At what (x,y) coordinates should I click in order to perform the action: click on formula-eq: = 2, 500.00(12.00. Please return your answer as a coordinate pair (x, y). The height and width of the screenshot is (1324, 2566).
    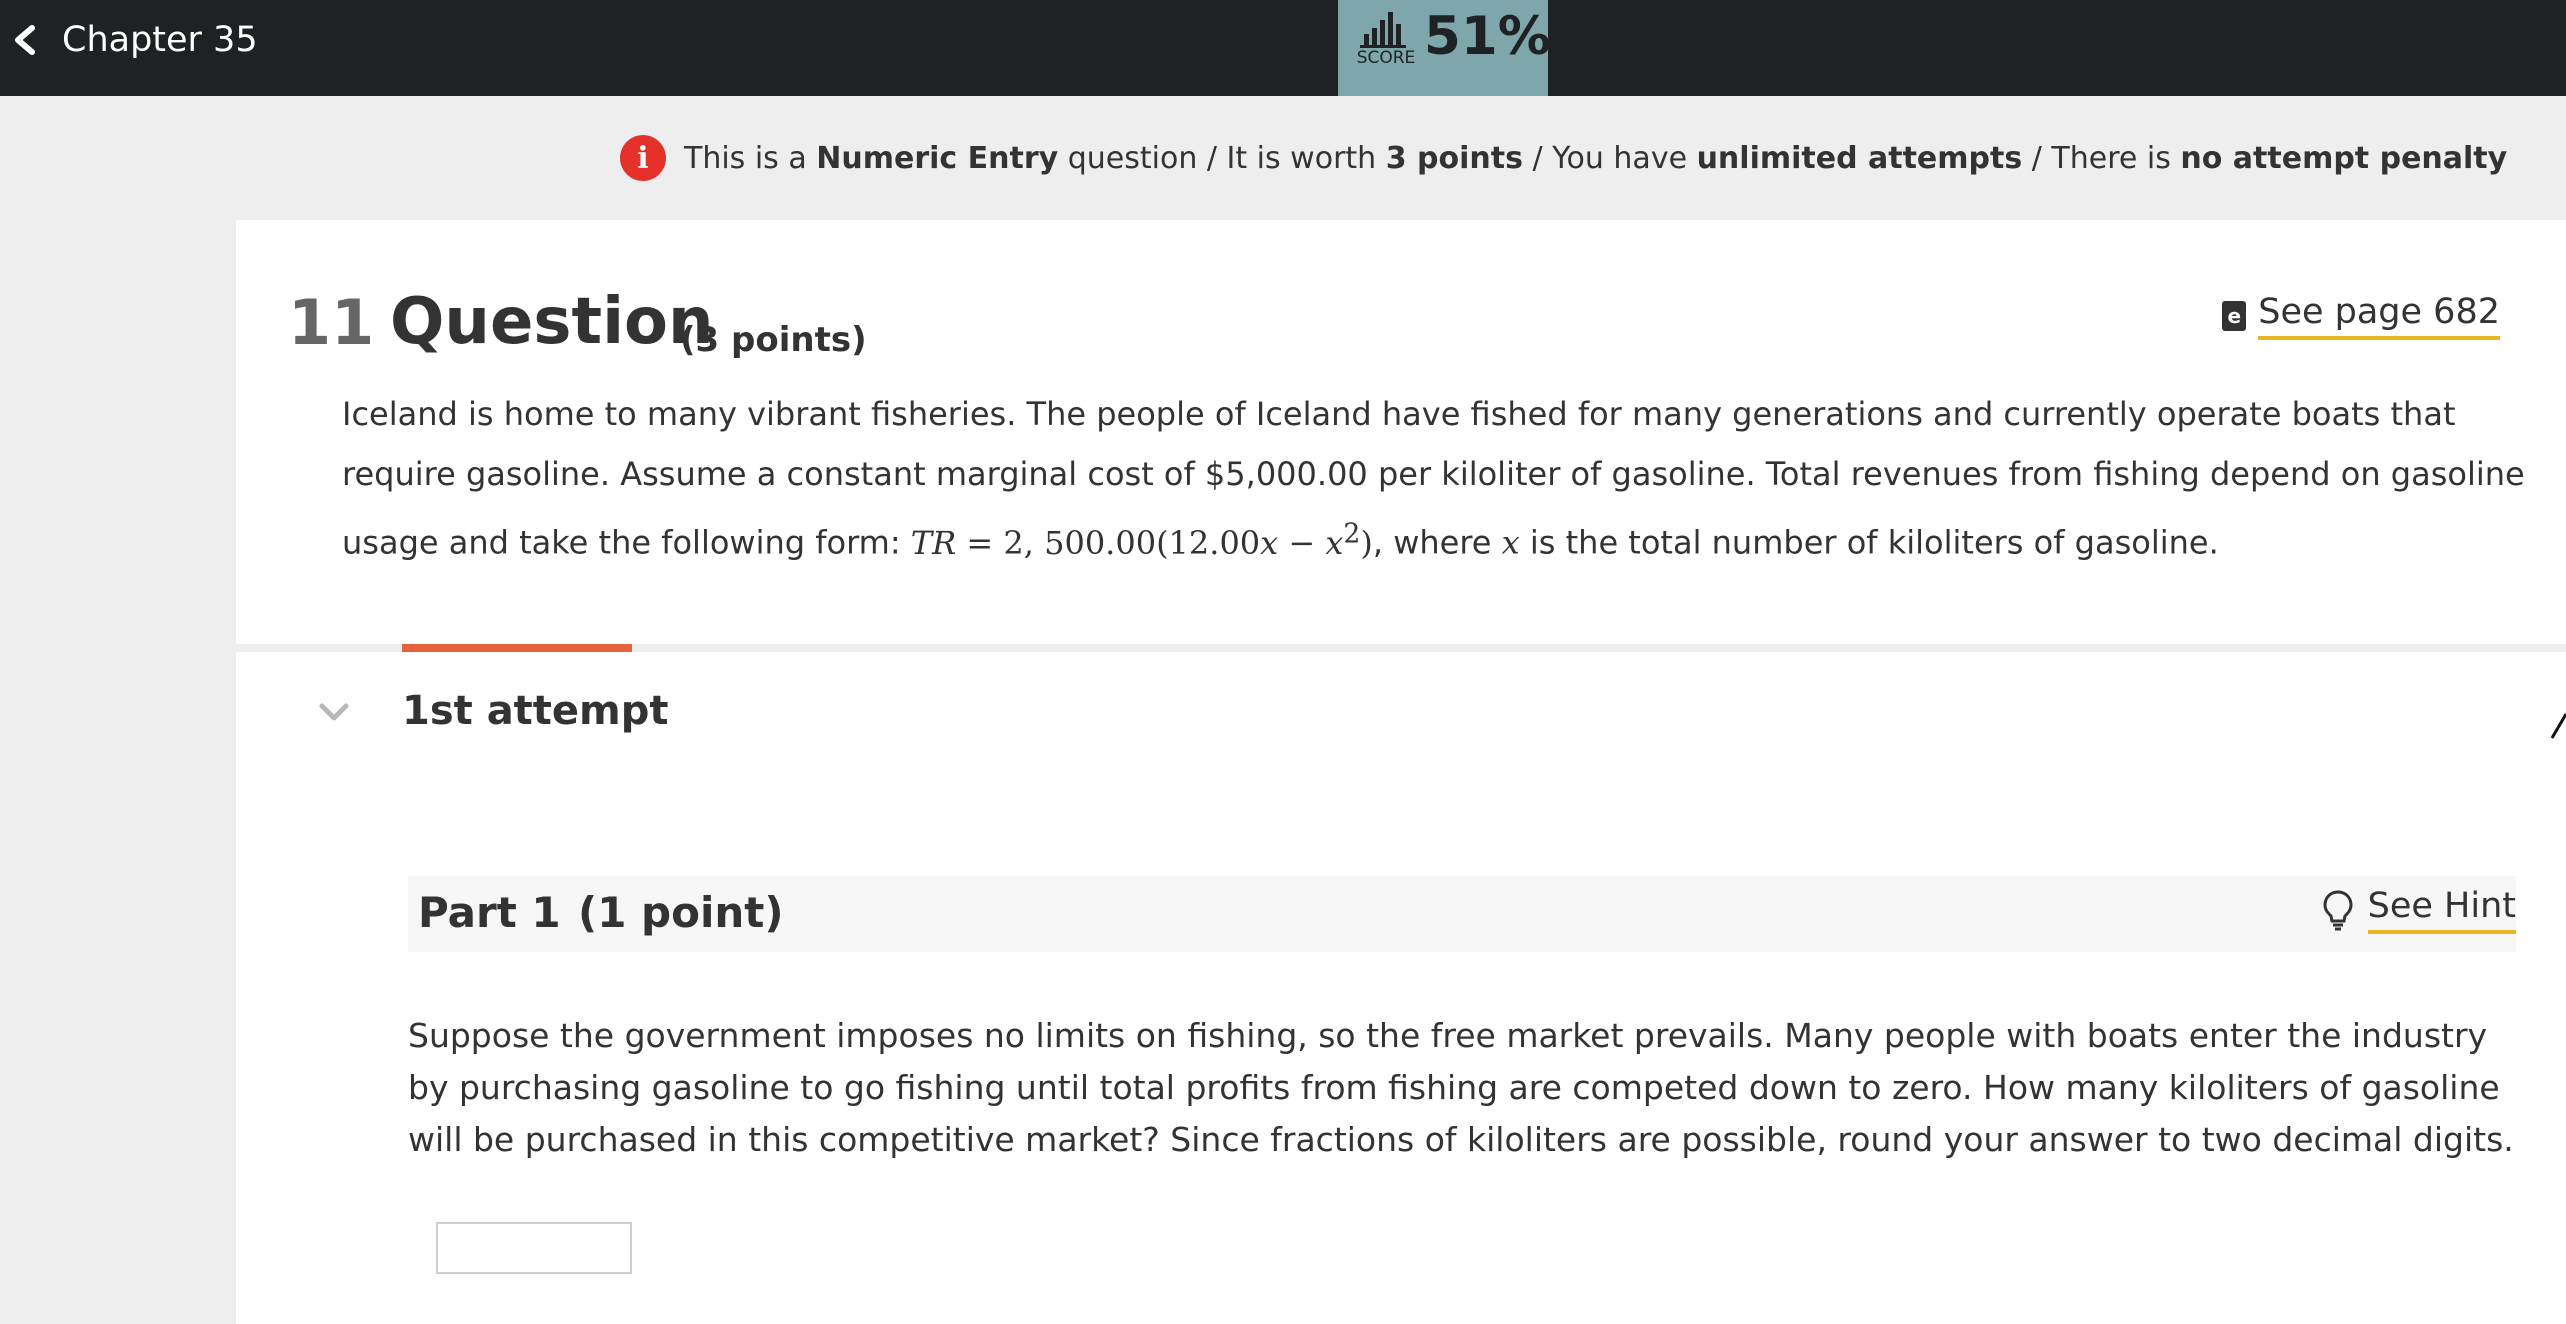
    Looking at the image, I should click on (1108, 542).